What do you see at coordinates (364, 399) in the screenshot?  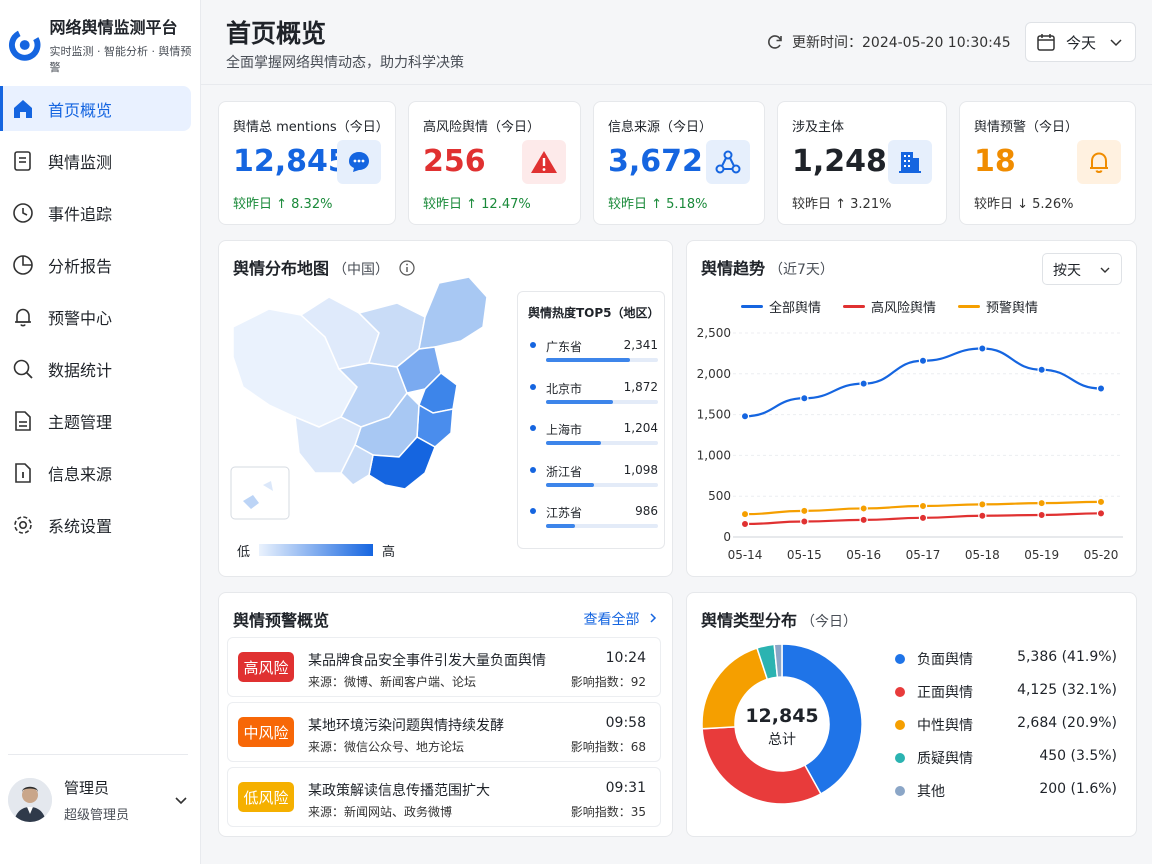 I see `china-heat-map` at bounding box center [364, 399].